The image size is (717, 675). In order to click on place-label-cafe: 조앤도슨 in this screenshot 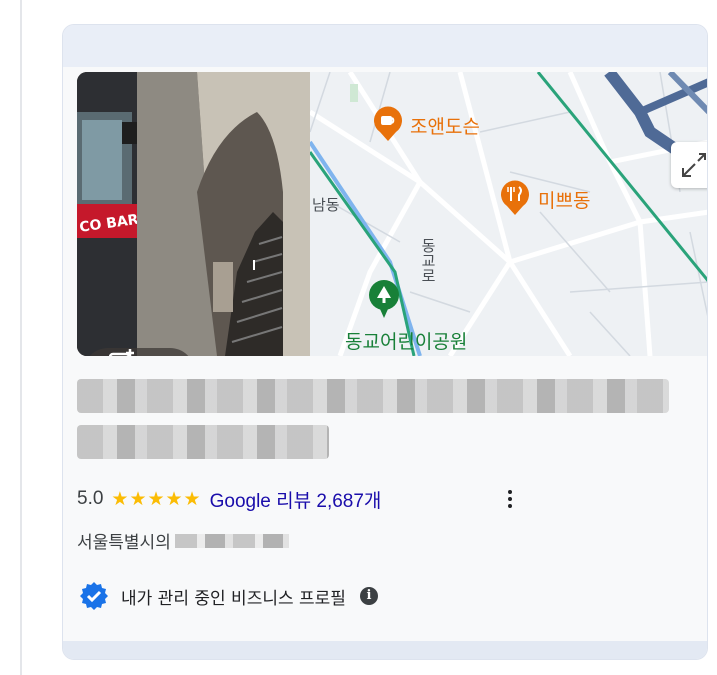, I will do `click(445, 125)`.